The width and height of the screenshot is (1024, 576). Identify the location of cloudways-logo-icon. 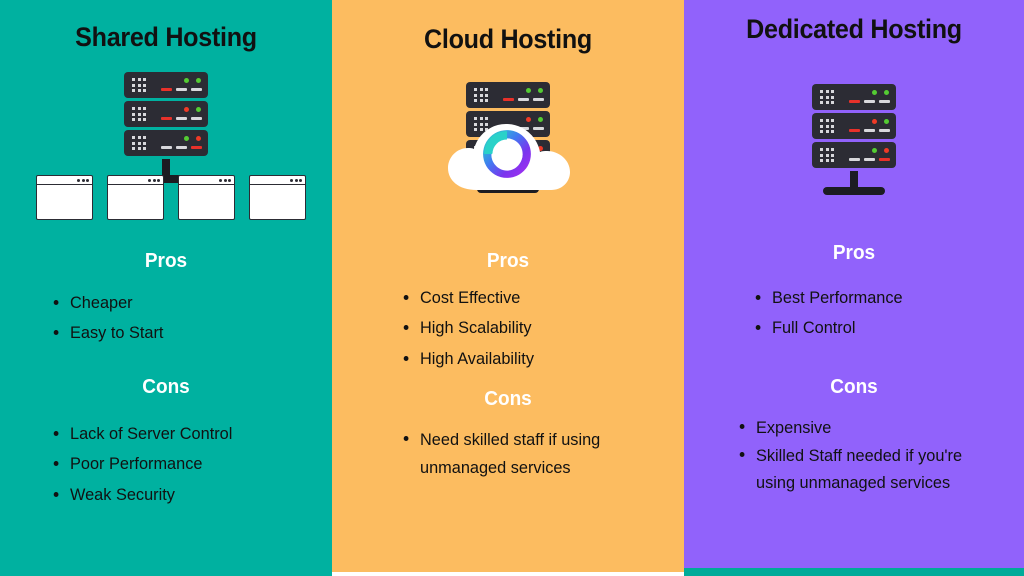
(507, 154).